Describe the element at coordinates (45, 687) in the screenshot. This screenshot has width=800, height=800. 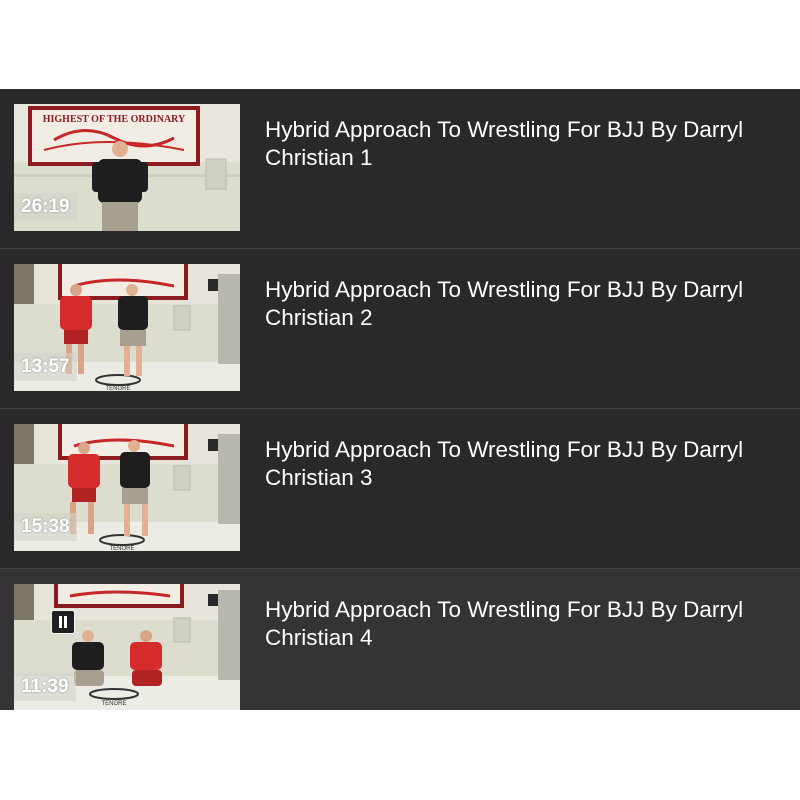
I see `duration-badge: 11:39` at that location.